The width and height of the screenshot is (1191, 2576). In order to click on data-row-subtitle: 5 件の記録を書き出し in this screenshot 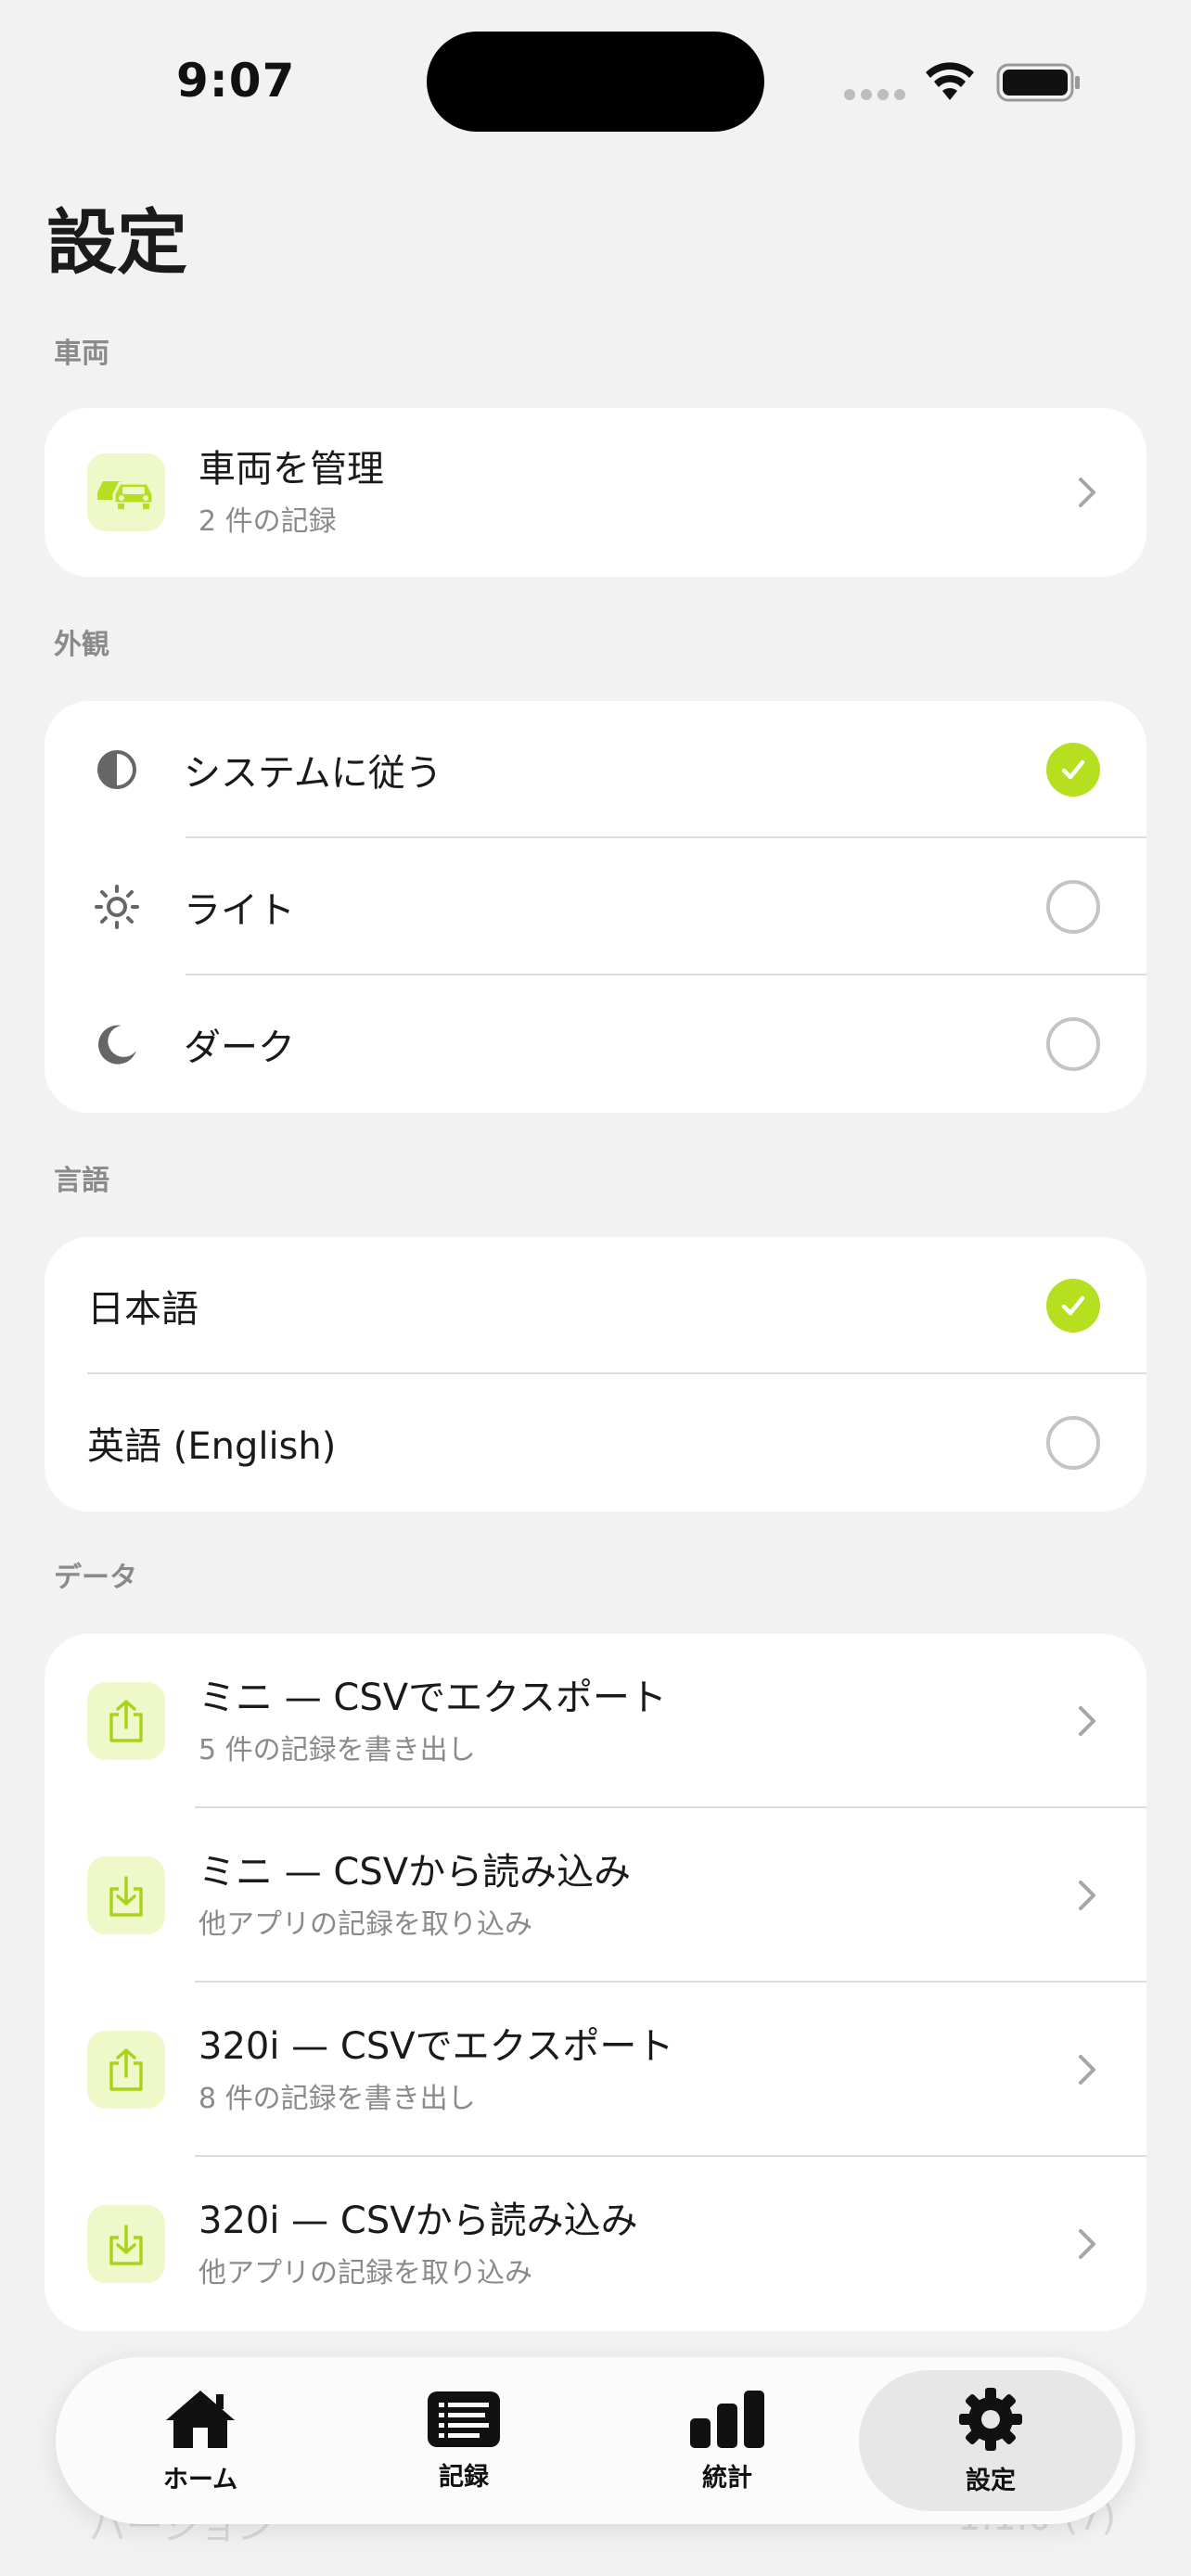, I will do `click(337, 1750)`.